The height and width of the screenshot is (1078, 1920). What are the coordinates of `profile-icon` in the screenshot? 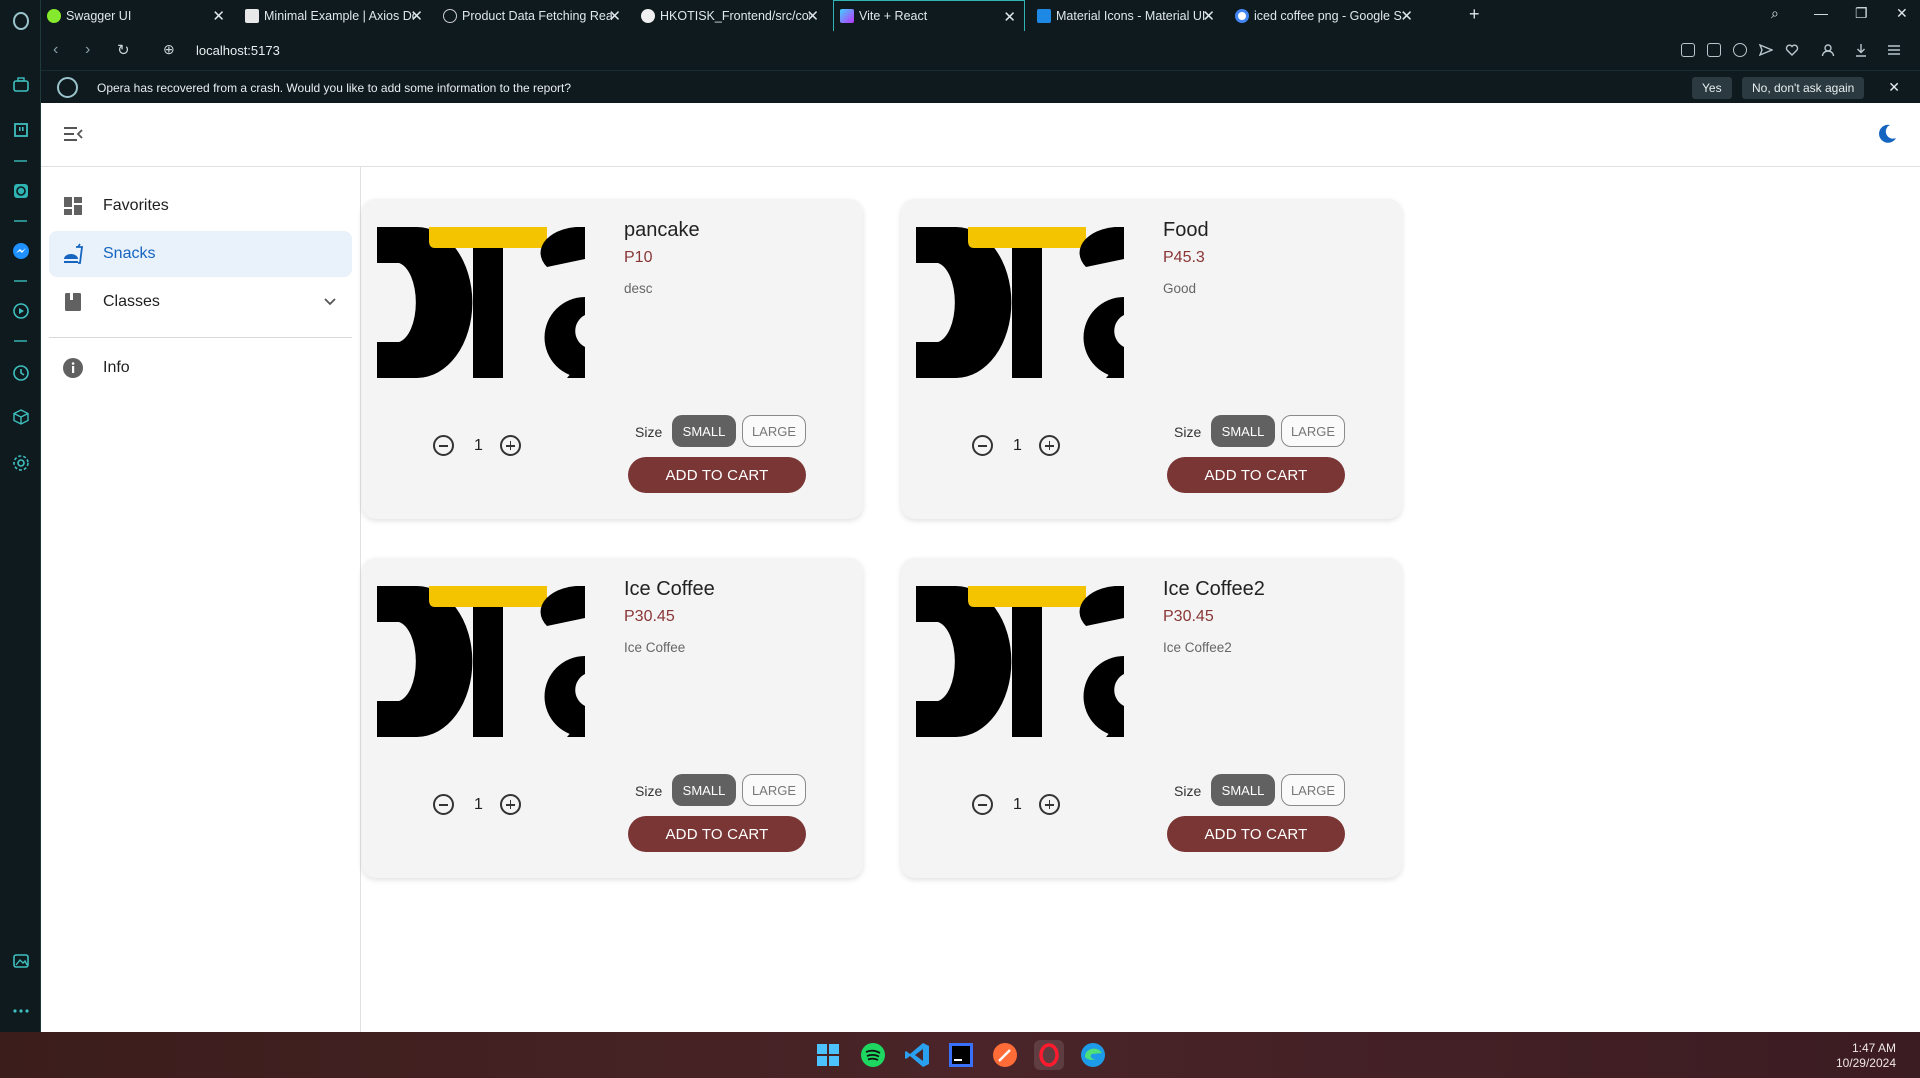 It's located at (1828, 50).